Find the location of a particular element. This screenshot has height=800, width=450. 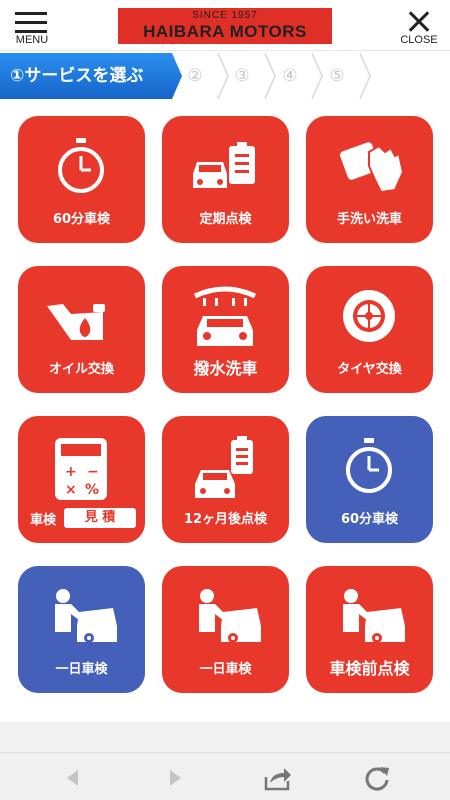

logo-since-text: SINCE 1957 is located at coordinates (225, 15).